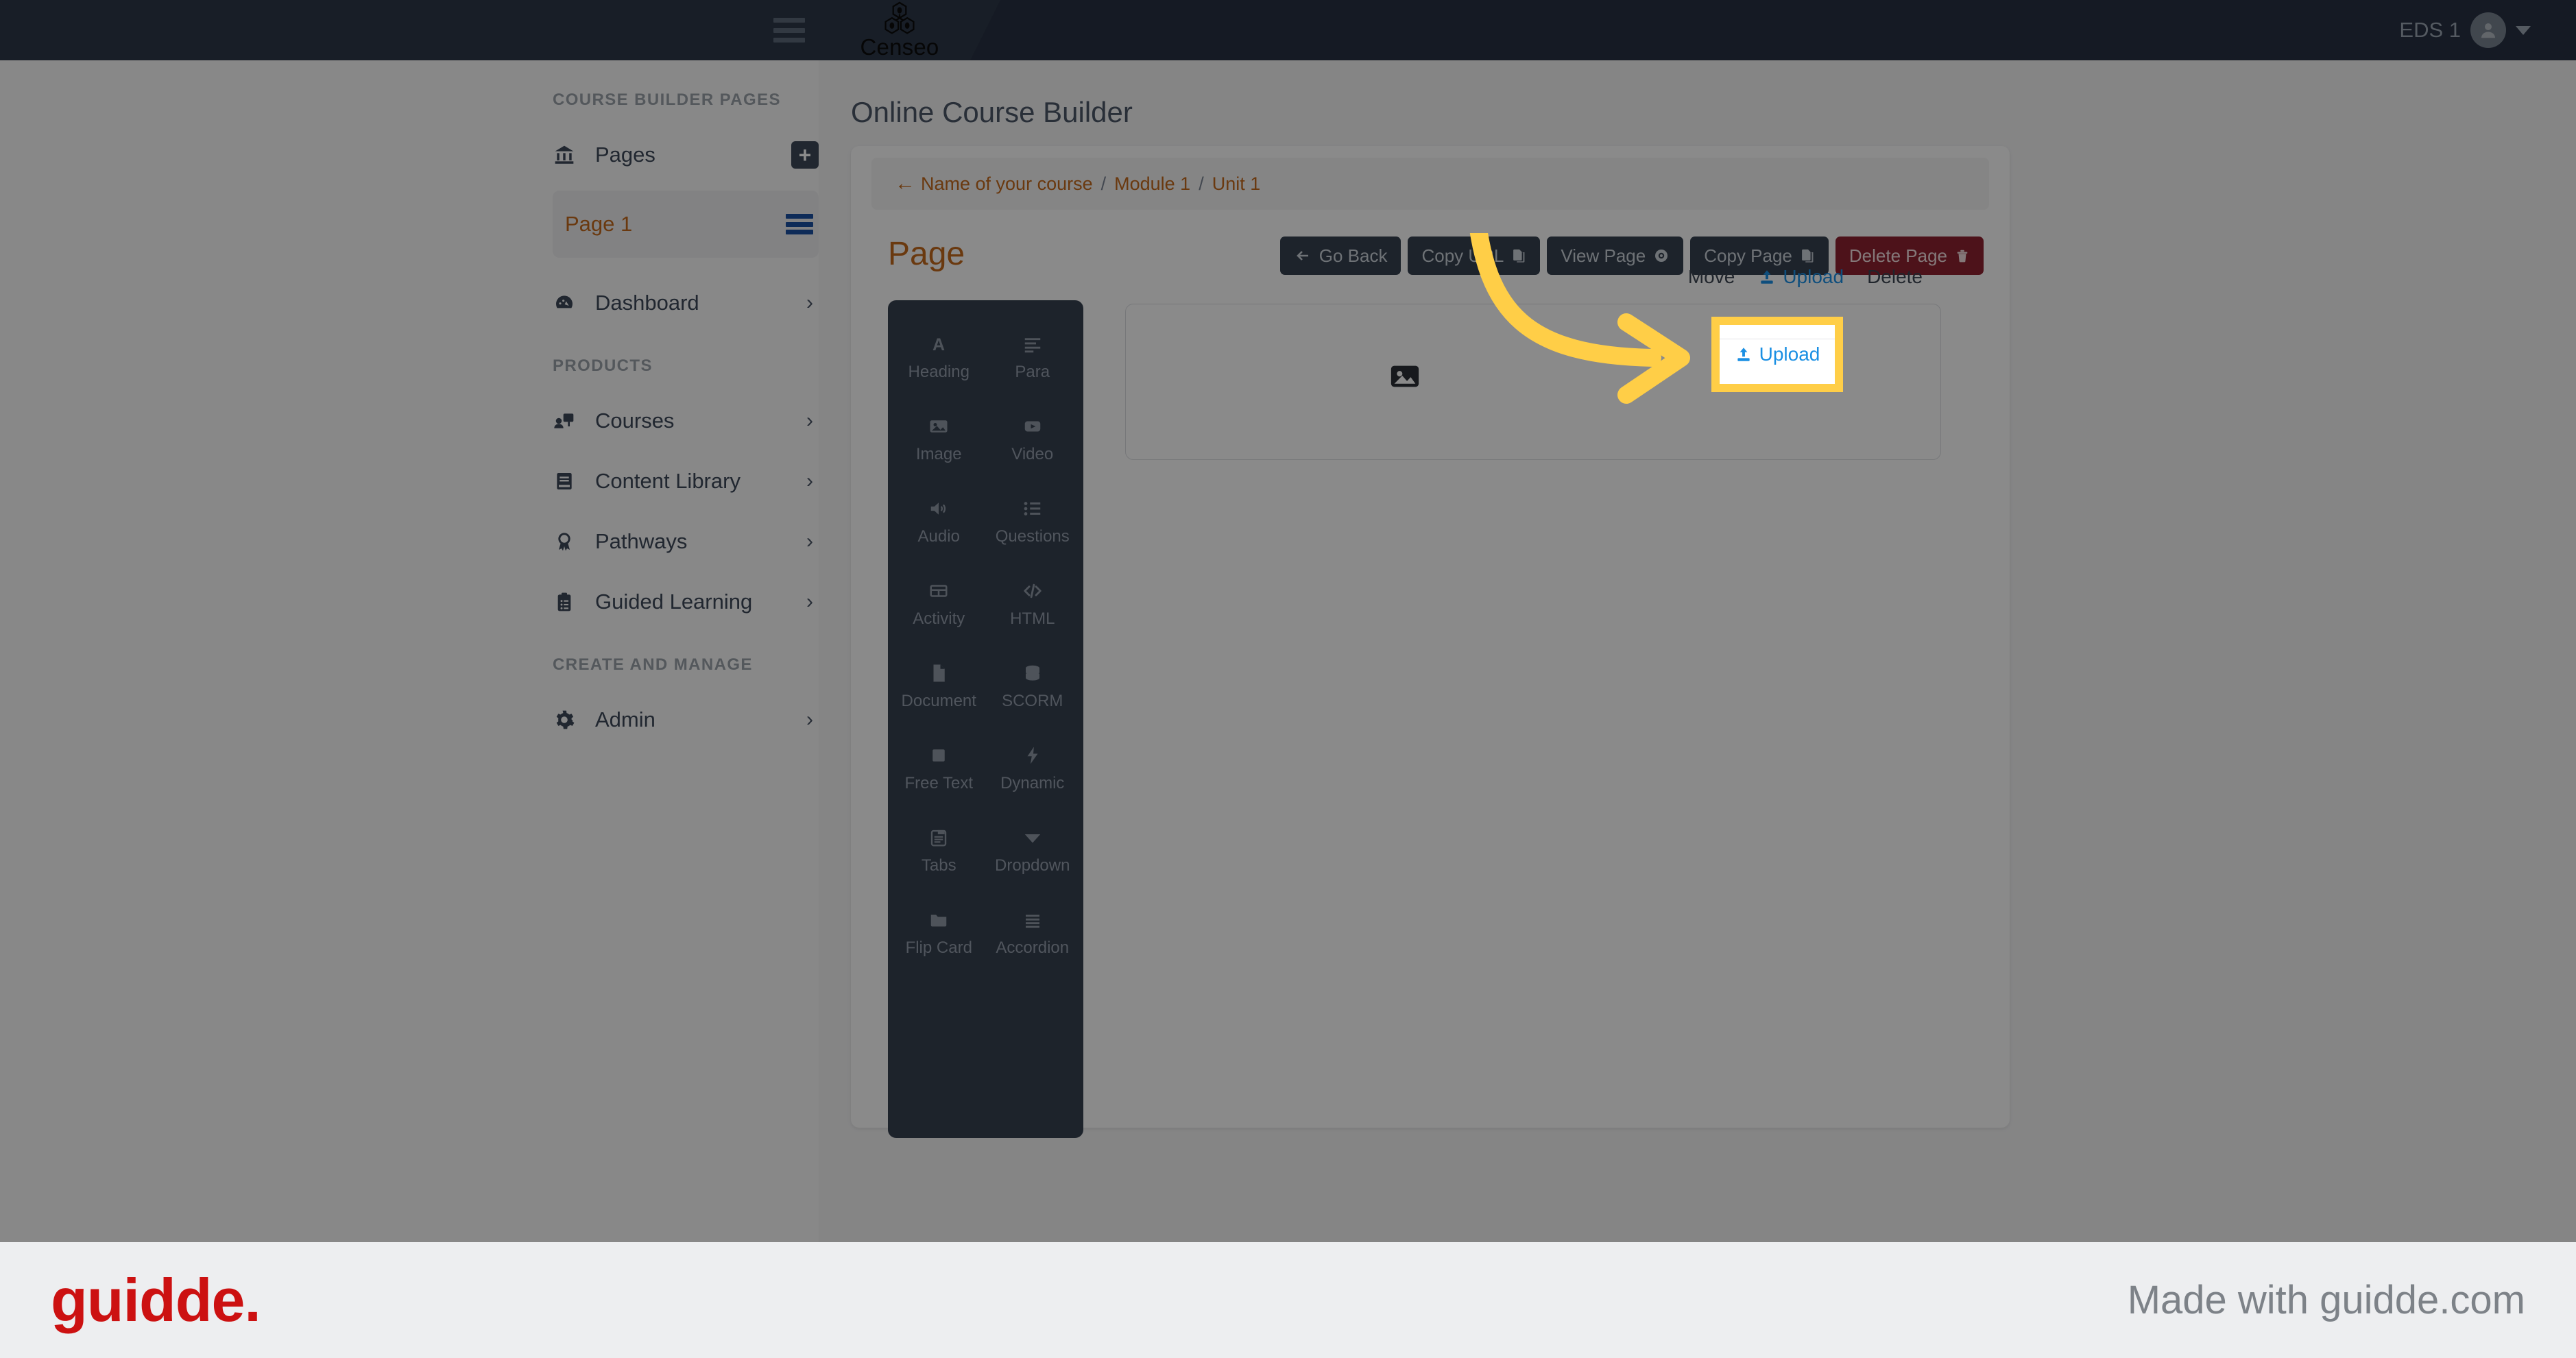  Describe the element at coordinates (574, 303) in the screenshot. I see `gauge-icon` at that location.